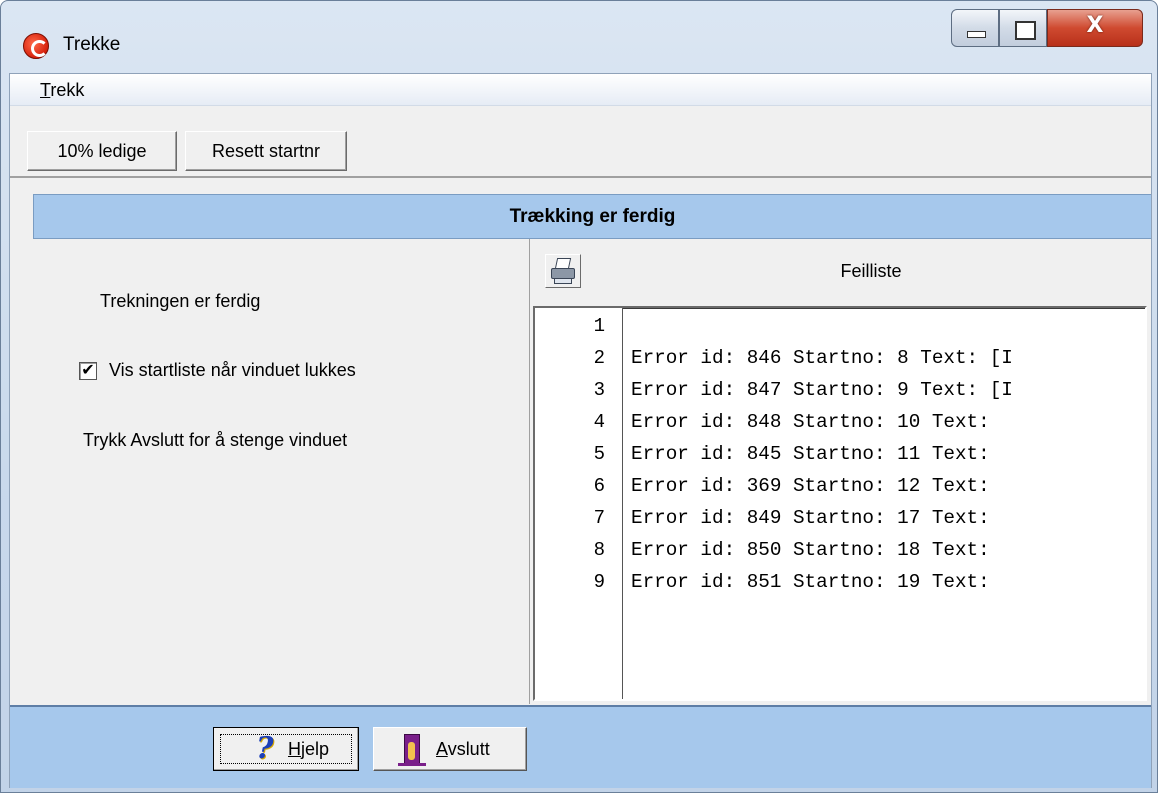 Image resolution: width=1158 pixels, height=793 pixels. What do you see at coordinates (599, 518) in the screenshot?
I see `line-number: 7` at bounding box center [599, 518].